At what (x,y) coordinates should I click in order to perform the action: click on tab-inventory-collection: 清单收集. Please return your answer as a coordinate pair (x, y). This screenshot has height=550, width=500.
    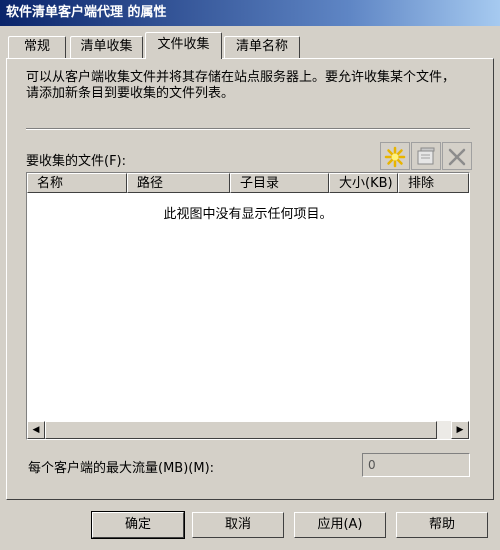
    Looking at the image, I should click on (106, 47).